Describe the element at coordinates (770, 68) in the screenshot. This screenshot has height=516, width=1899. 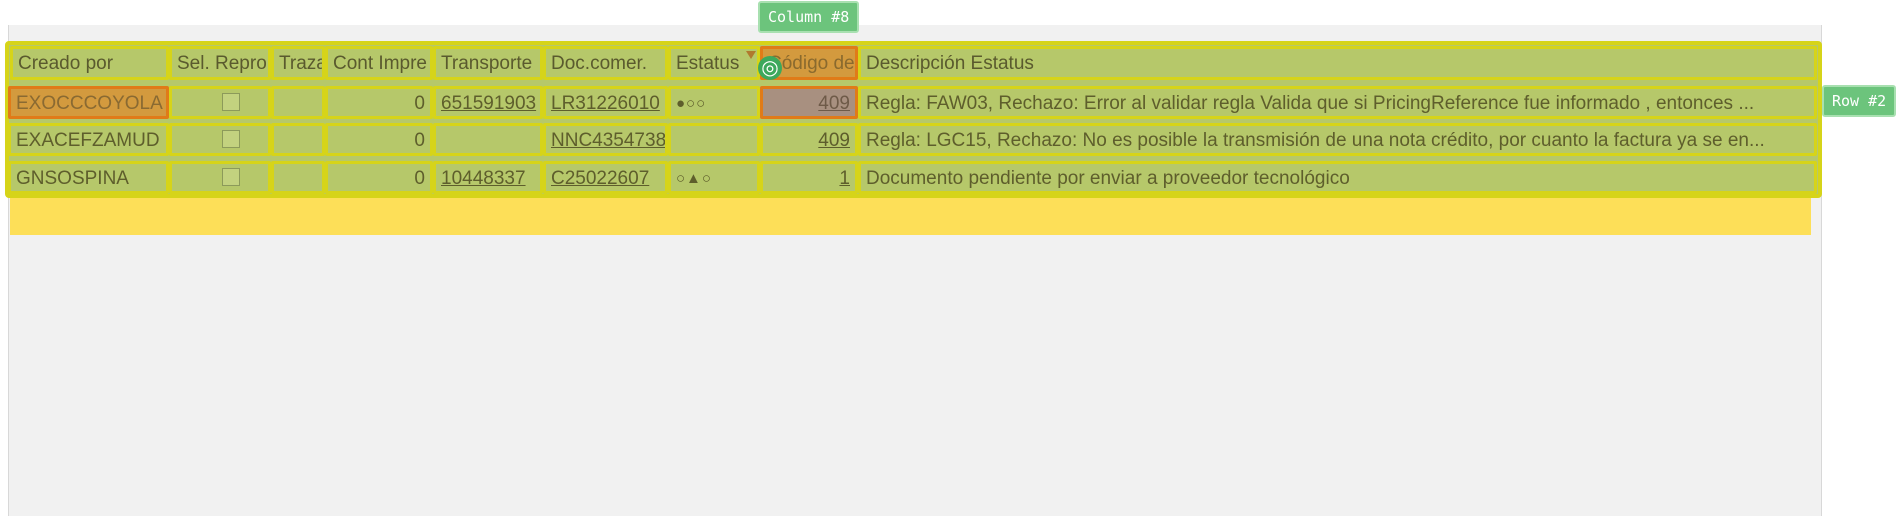
I see `target-icon: ◎` at that location.